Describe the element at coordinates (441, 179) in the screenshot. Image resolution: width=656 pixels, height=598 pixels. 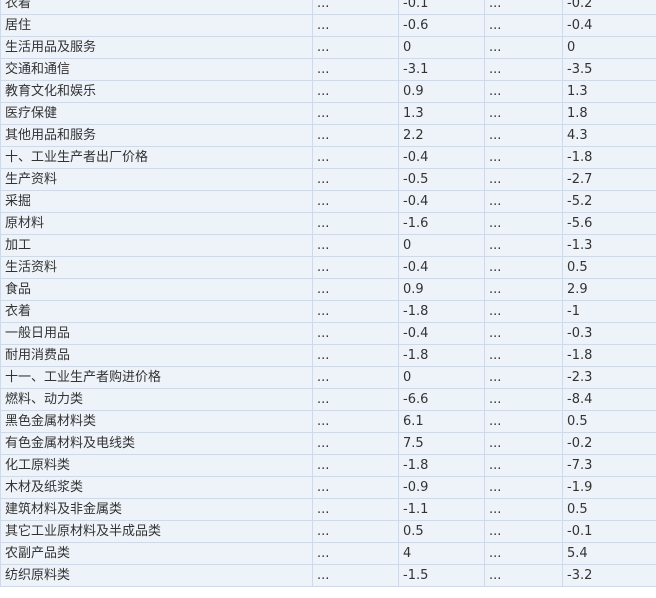
I see `row-value-1: -0.5` at that location.